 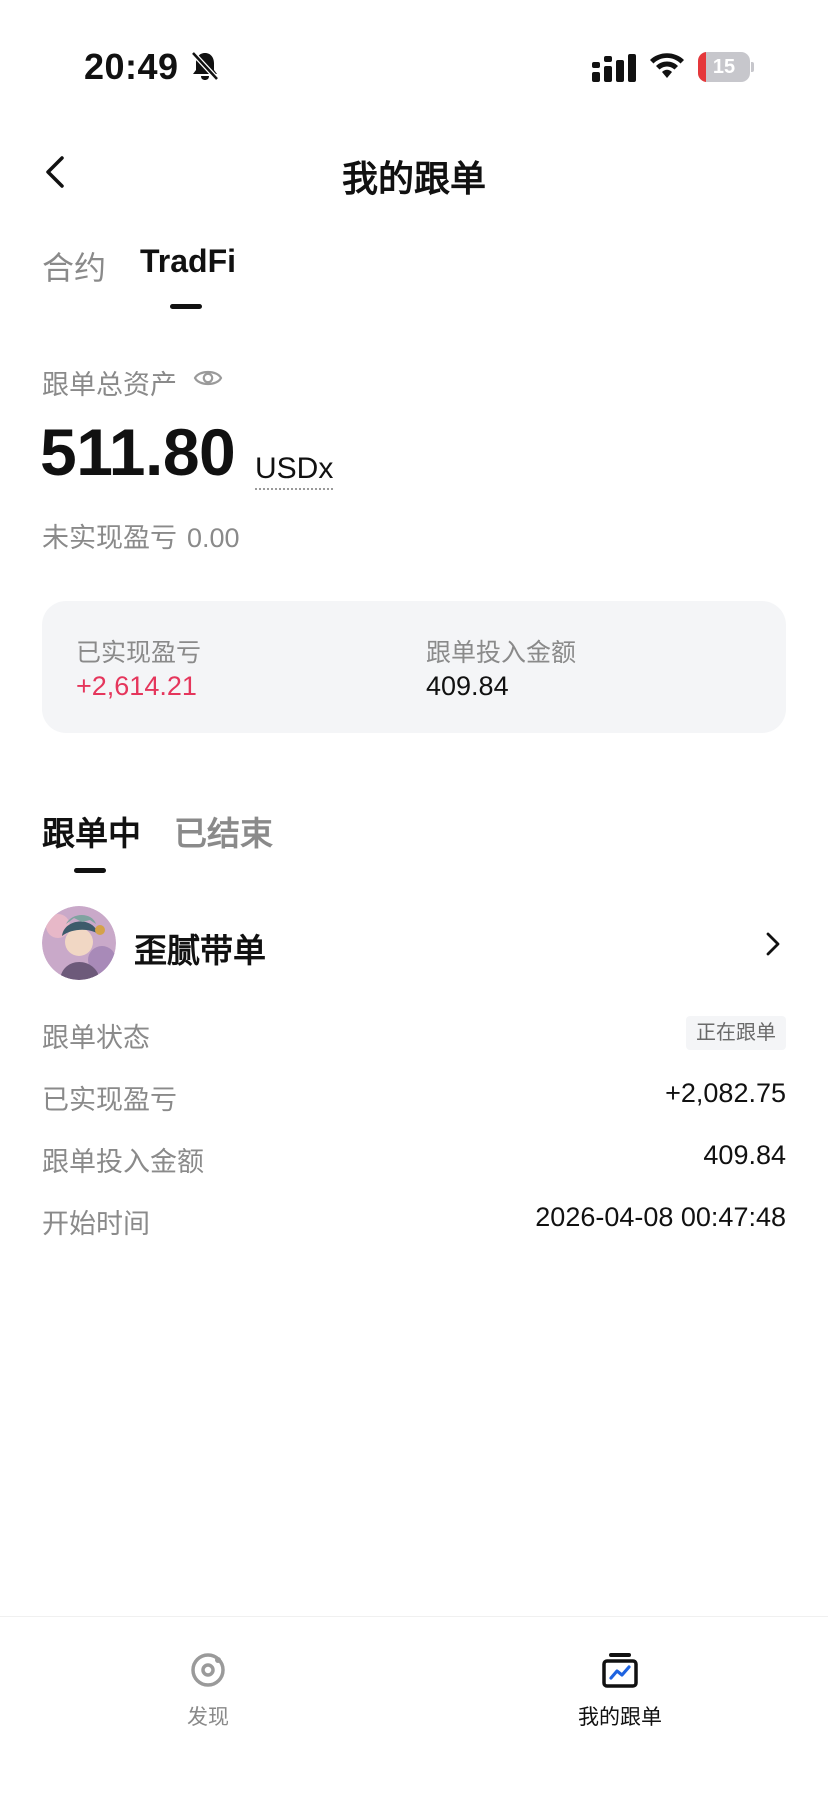 I want to click on trader-invest-label: 跟单投入金额, so click(x=123, y=1162).